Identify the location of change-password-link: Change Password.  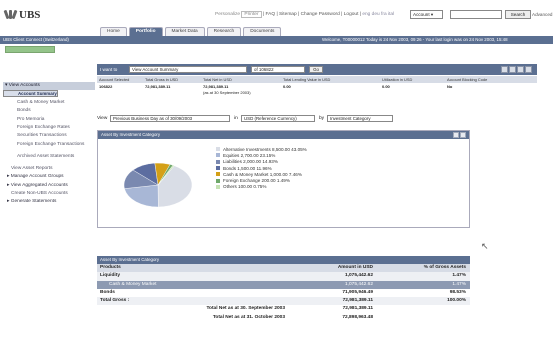
(320, 14).